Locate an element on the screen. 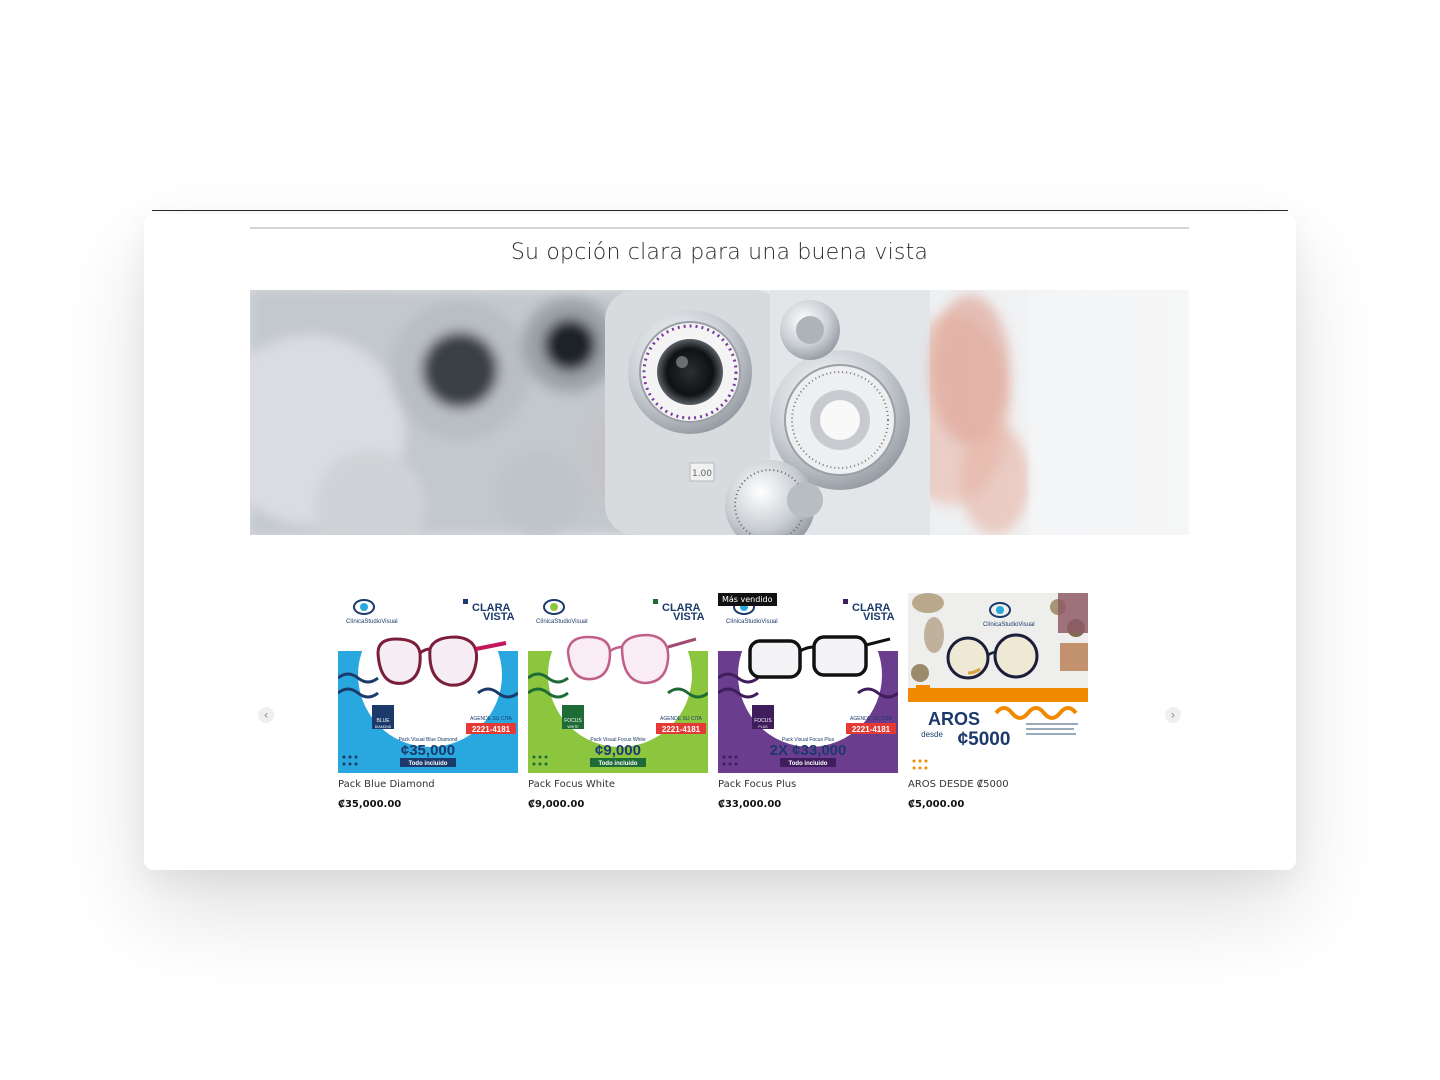 The width and height of the screenshot is (1440, 1080). chevron-left-icon: ‹ is located at coordinates (266, 715).